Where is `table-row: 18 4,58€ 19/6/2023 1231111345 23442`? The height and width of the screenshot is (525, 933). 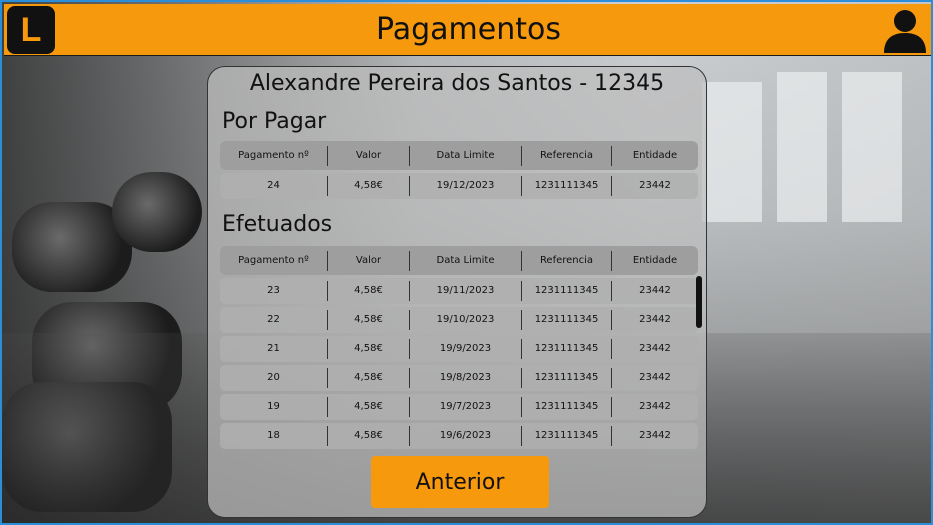
table-row: 18 4,58€ 19/6/2023 1231111345 23442 is located at coordinates (459, 436).